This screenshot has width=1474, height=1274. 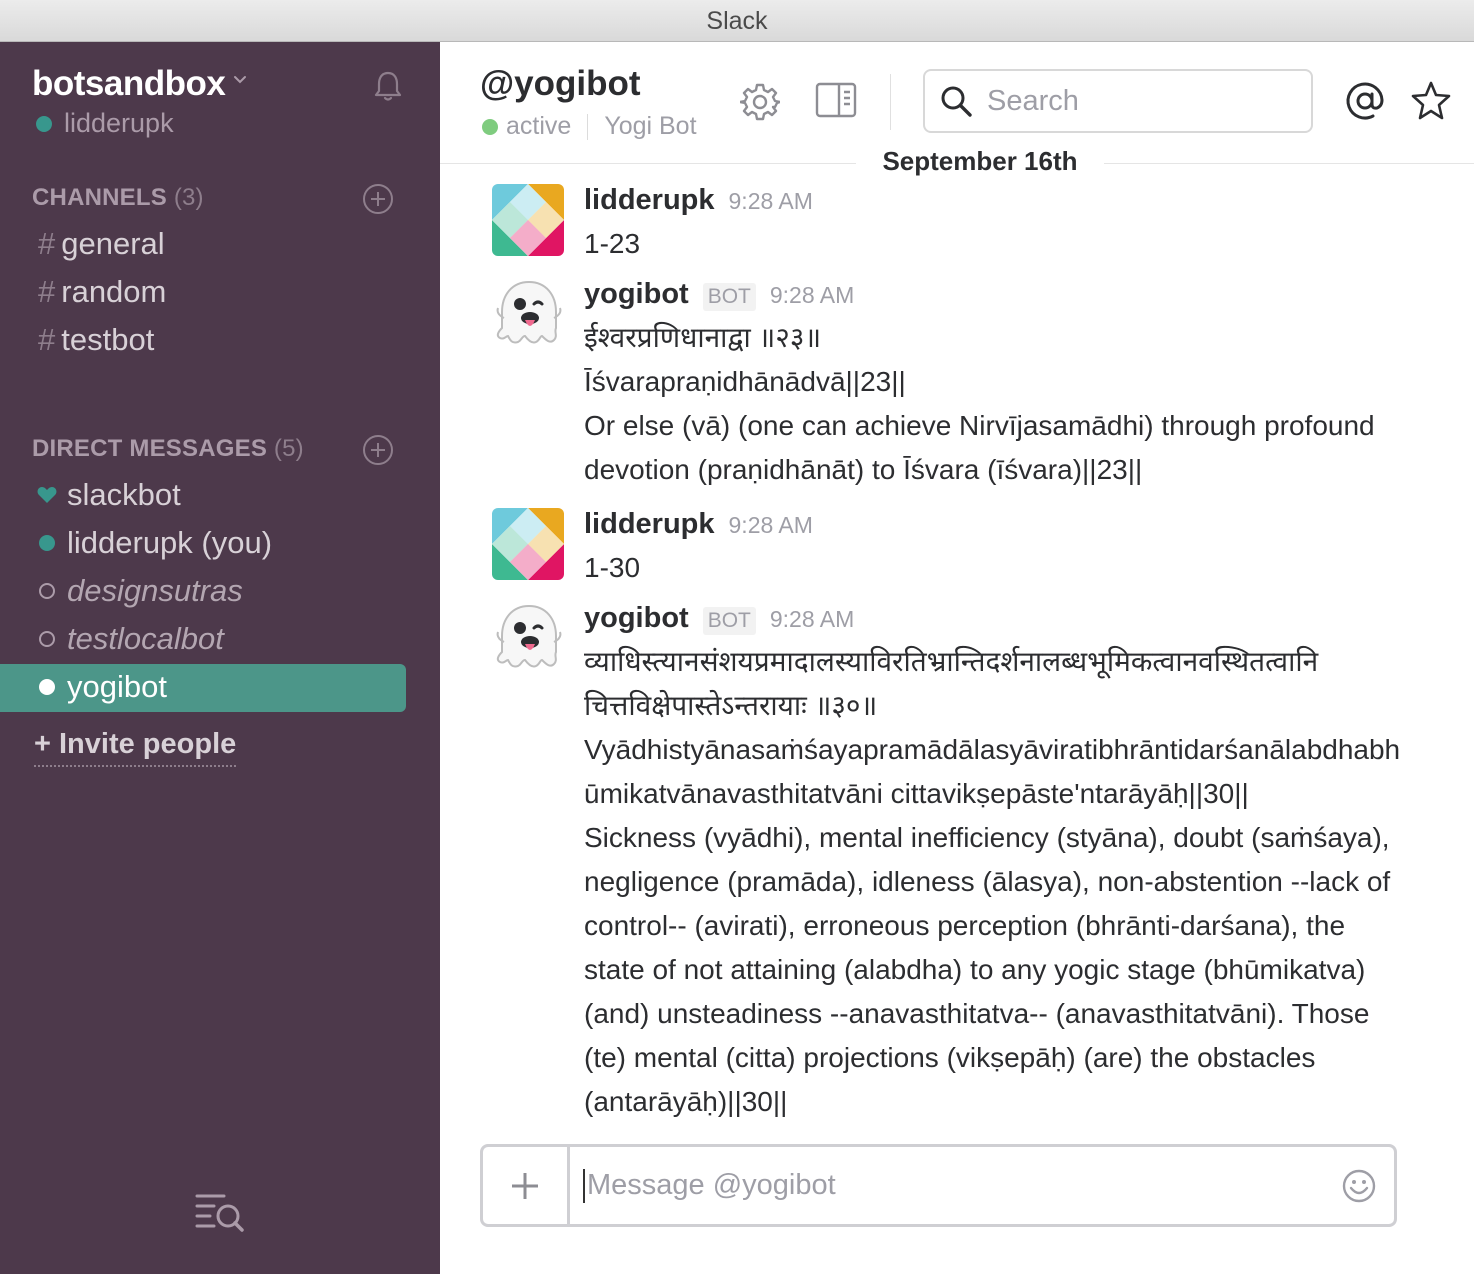 I want to click on gear-icon, so click(x=760, y=102).